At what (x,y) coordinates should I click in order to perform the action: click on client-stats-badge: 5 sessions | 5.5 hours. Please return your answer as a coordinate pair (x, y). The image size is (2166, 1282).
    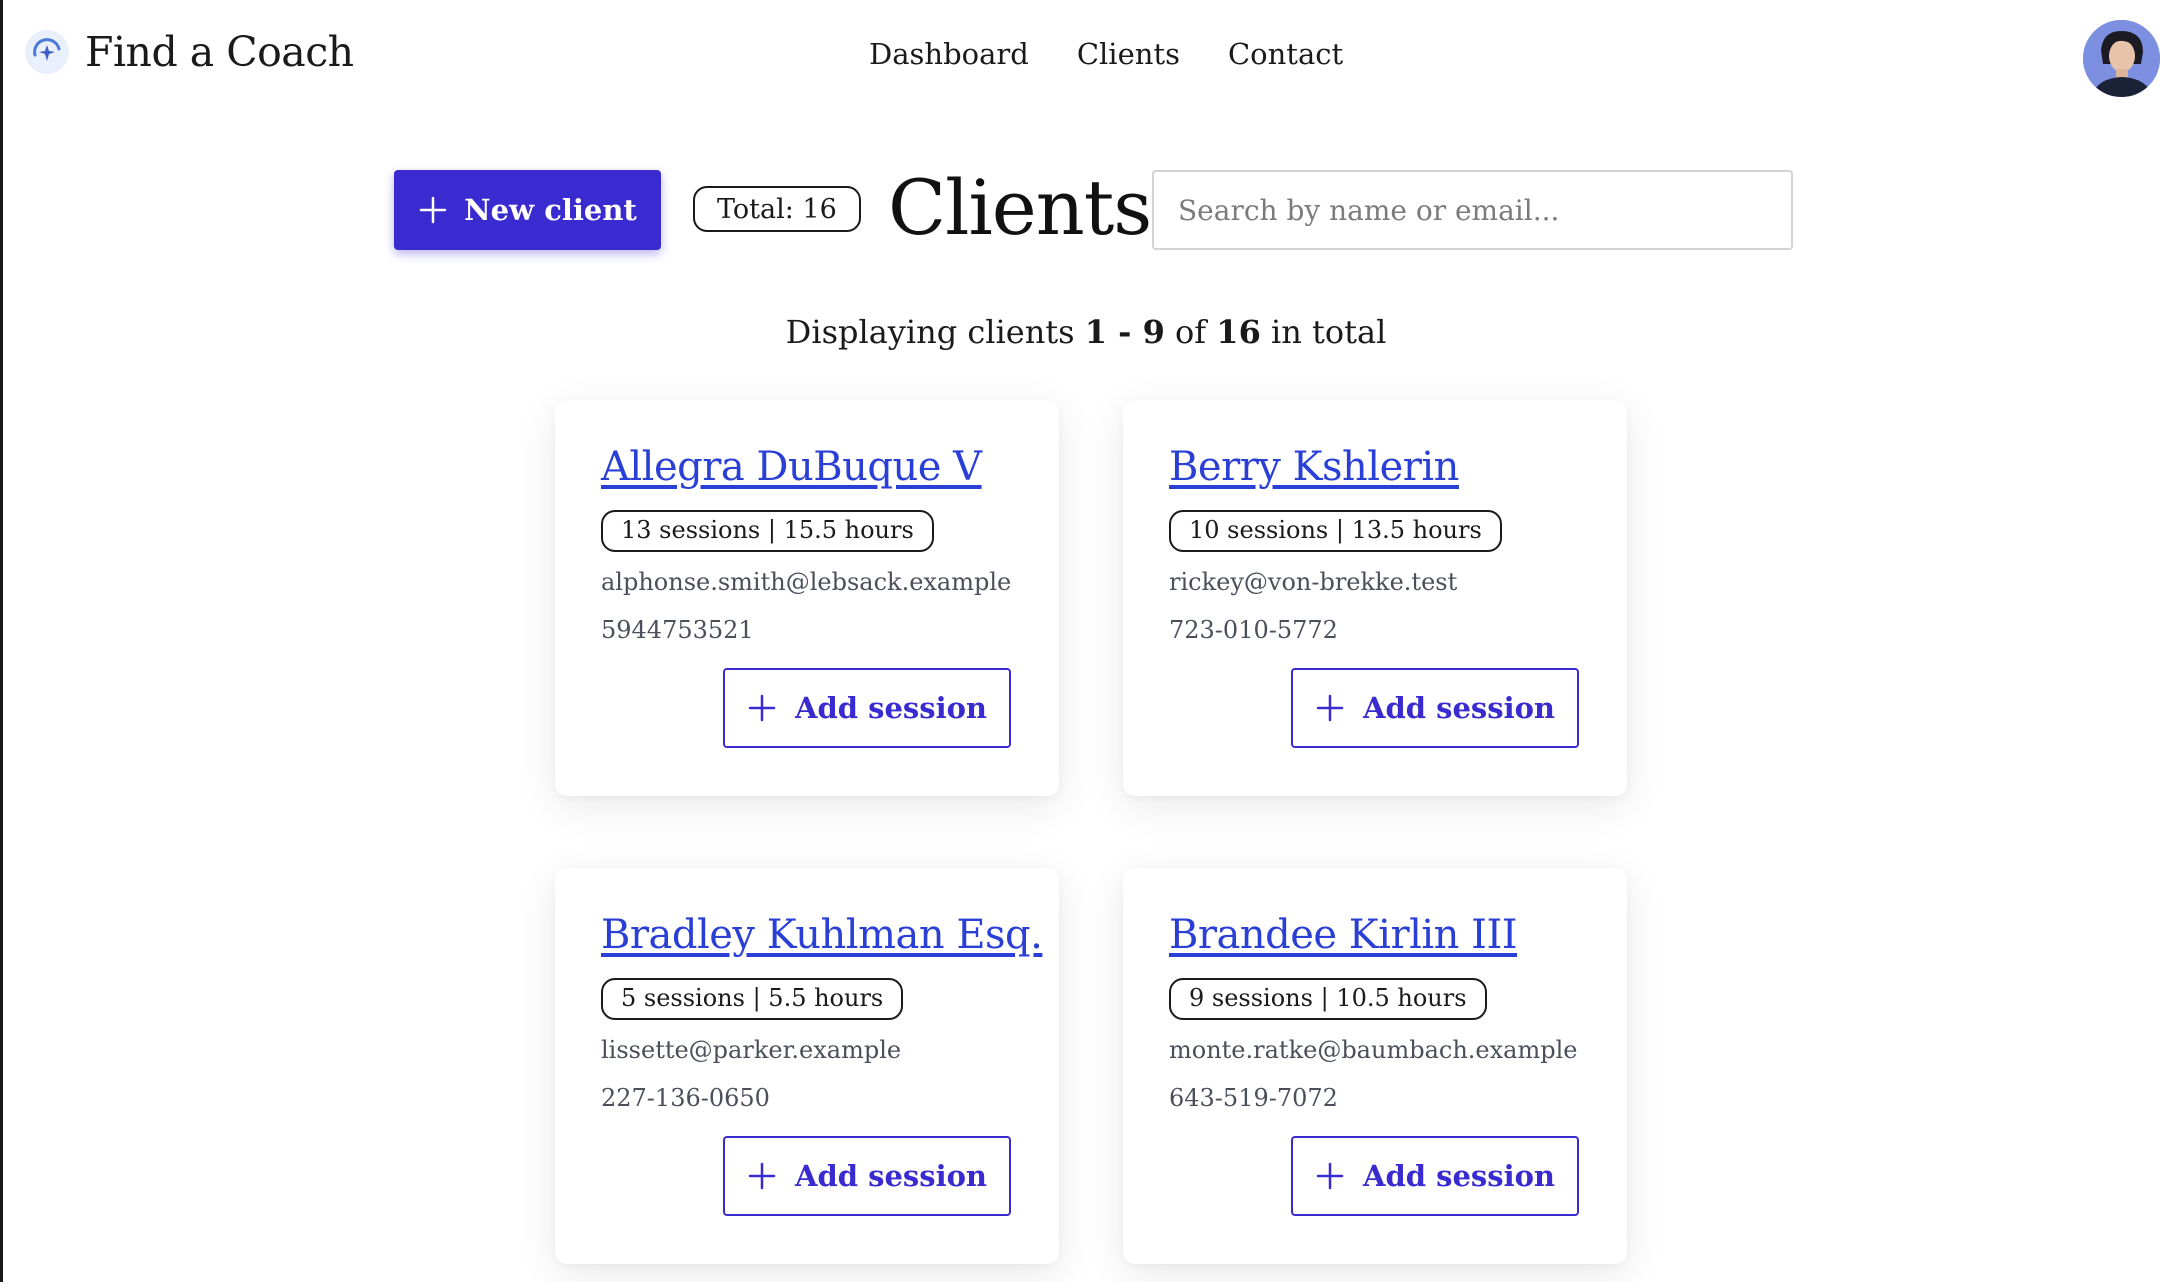
    Looking at the image, I should click on (752, 999).